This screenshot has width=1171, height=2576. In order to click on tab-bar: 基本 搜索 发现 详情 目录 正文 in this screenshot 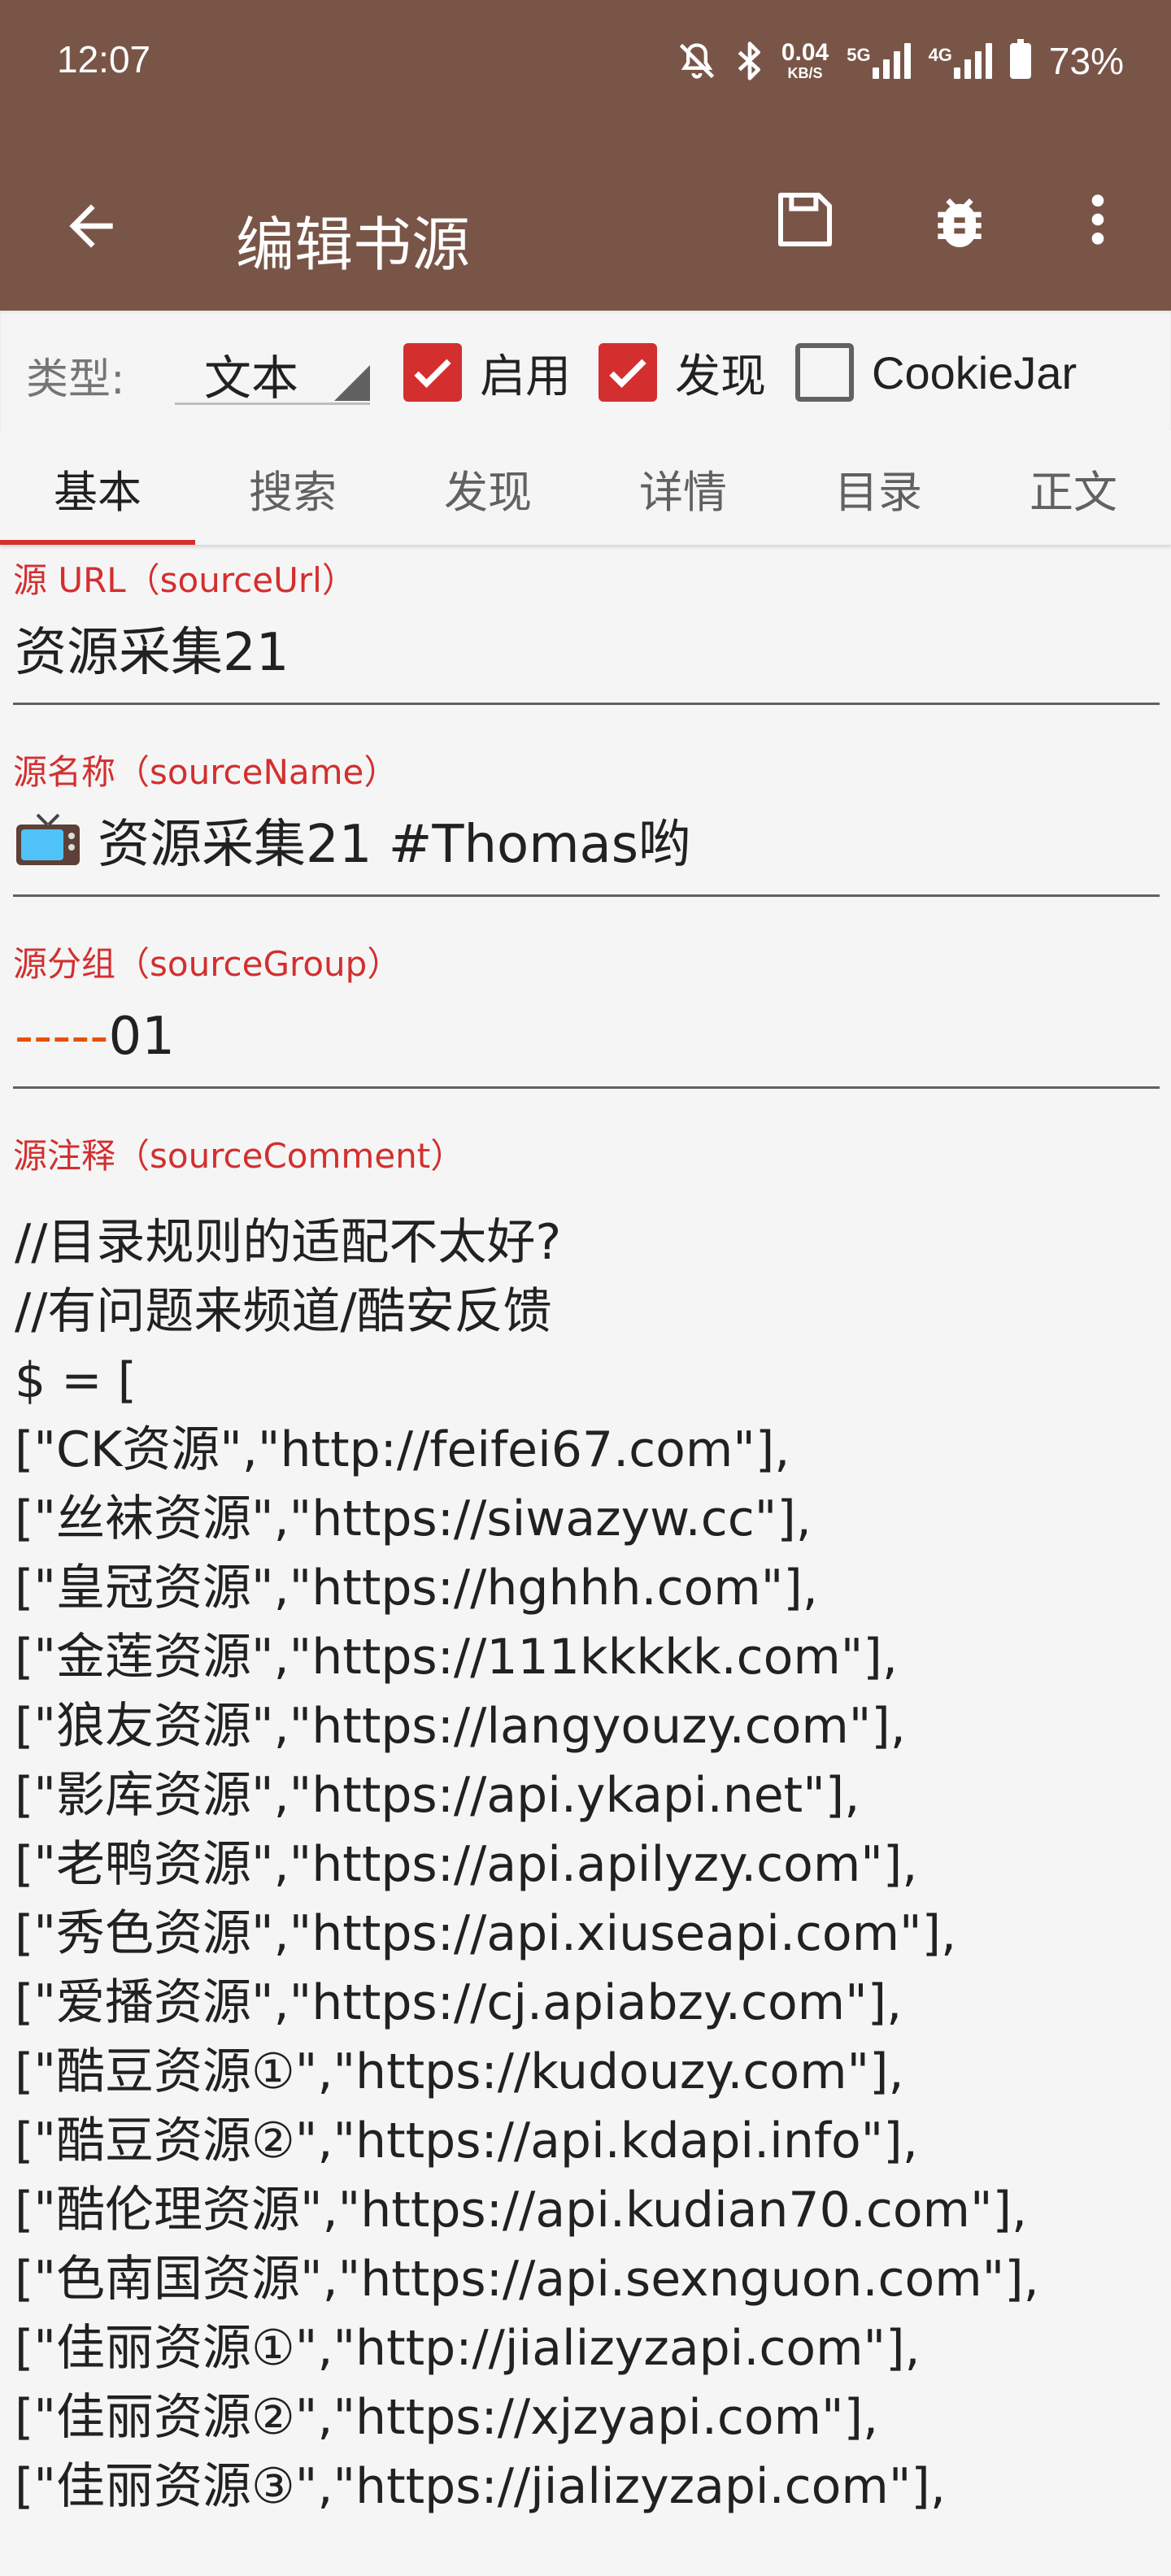, I will do `click(585, 488)`.